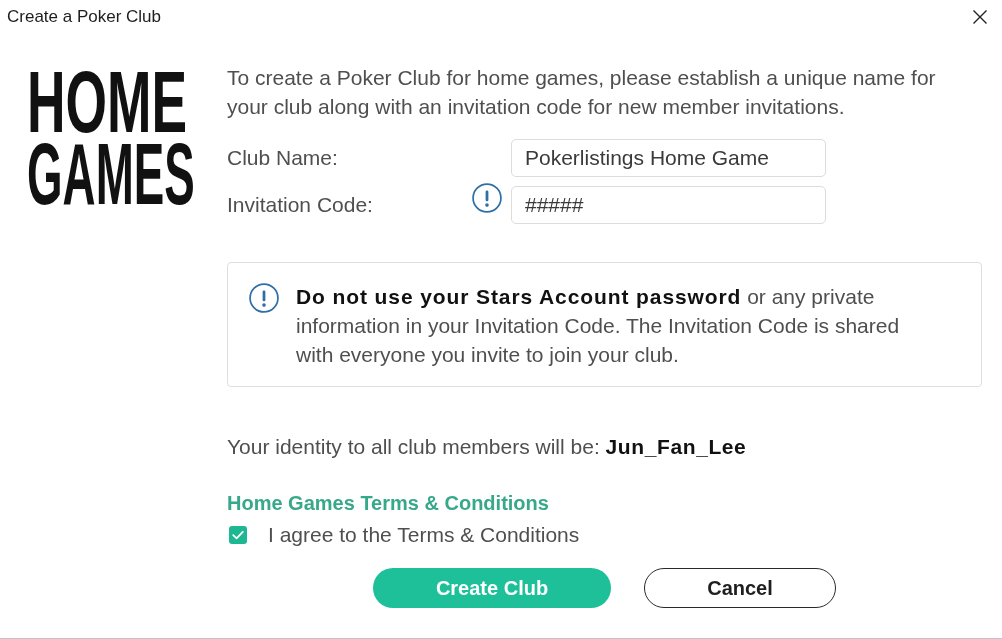  Describe the element at coordinates (238, 534) in the screenshot. I see `checkbox` at that location.